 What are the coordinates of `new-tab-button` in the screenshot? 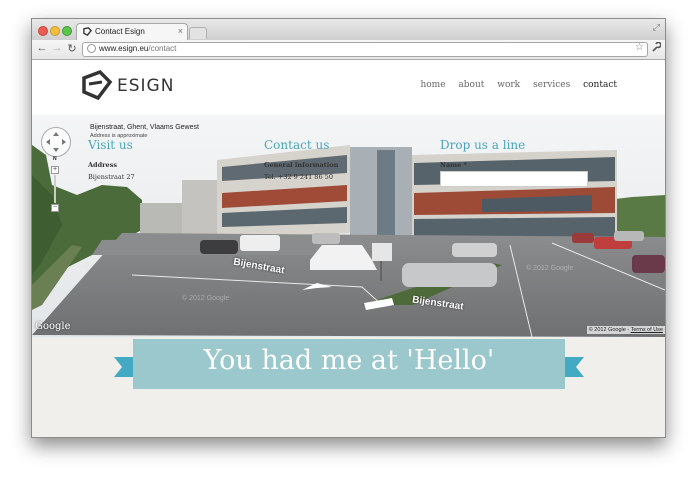 It's located at (198, 33).